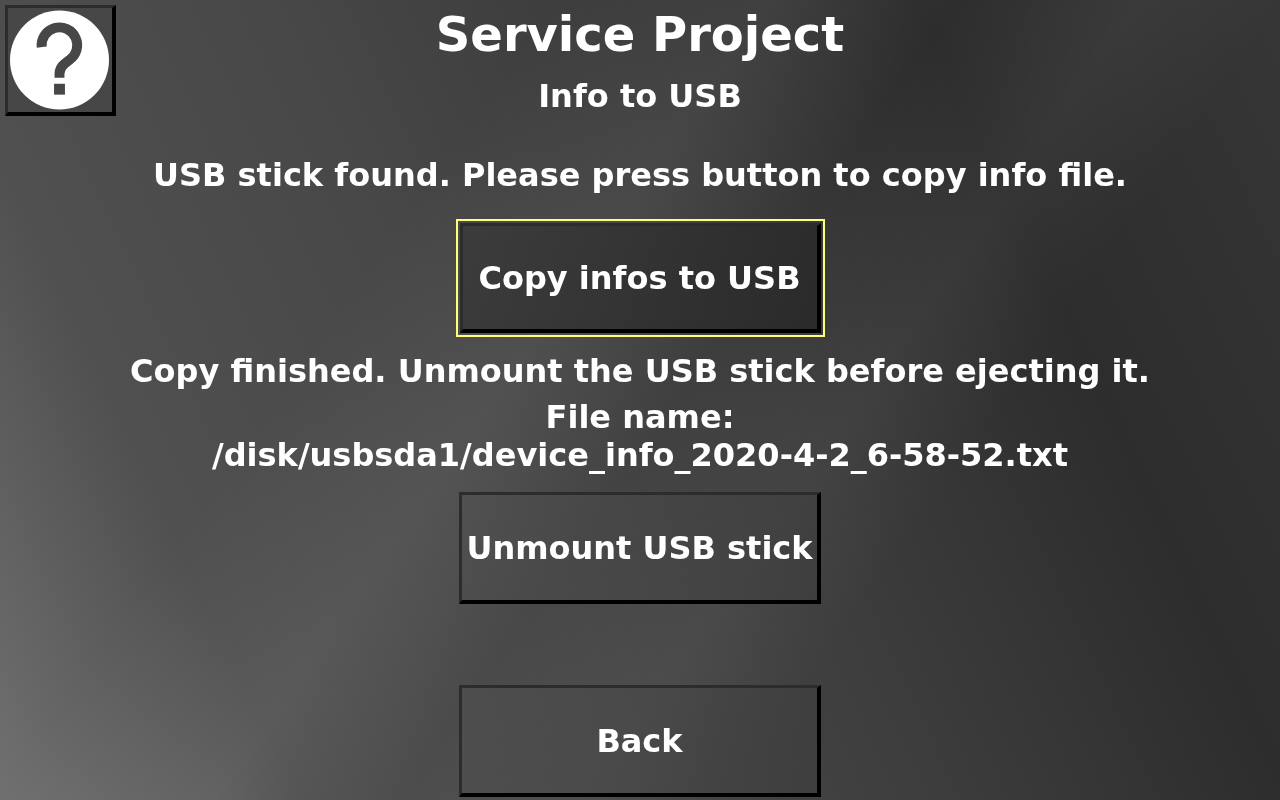 The width and height of the screenshot is (1280, 800). What do you see at coordinates (640, 34) in the screenshot?
I see `page-title: Service Project` at bounding box center [640, 34].